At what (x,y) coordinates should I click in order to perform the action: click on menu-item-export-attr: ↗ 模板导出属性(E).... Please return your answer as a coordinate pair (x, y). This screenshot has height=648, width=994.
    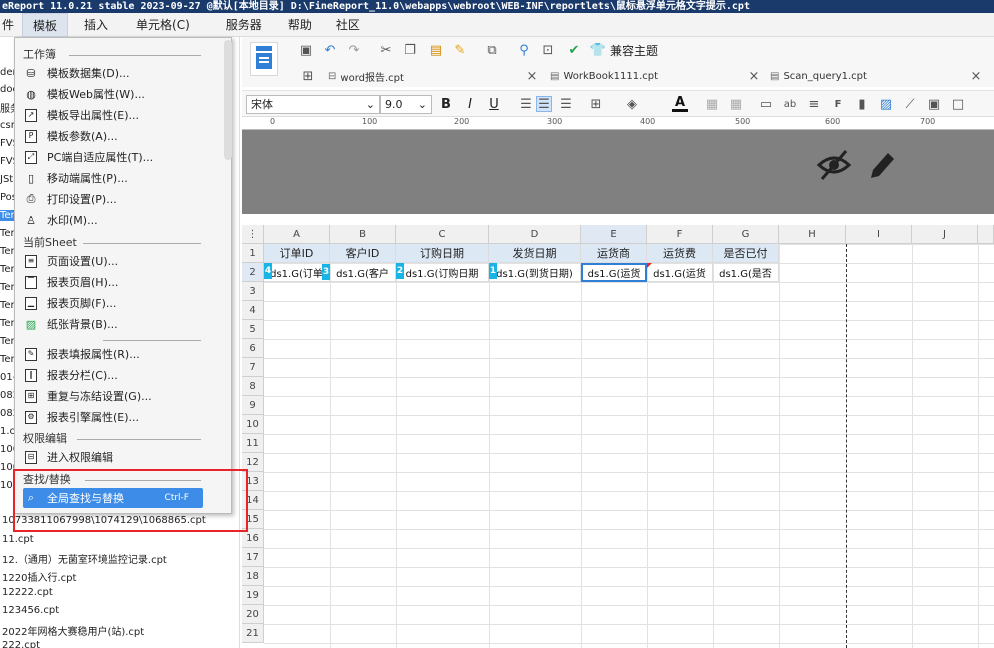
    Looking at the image, I should click on (123, 115).